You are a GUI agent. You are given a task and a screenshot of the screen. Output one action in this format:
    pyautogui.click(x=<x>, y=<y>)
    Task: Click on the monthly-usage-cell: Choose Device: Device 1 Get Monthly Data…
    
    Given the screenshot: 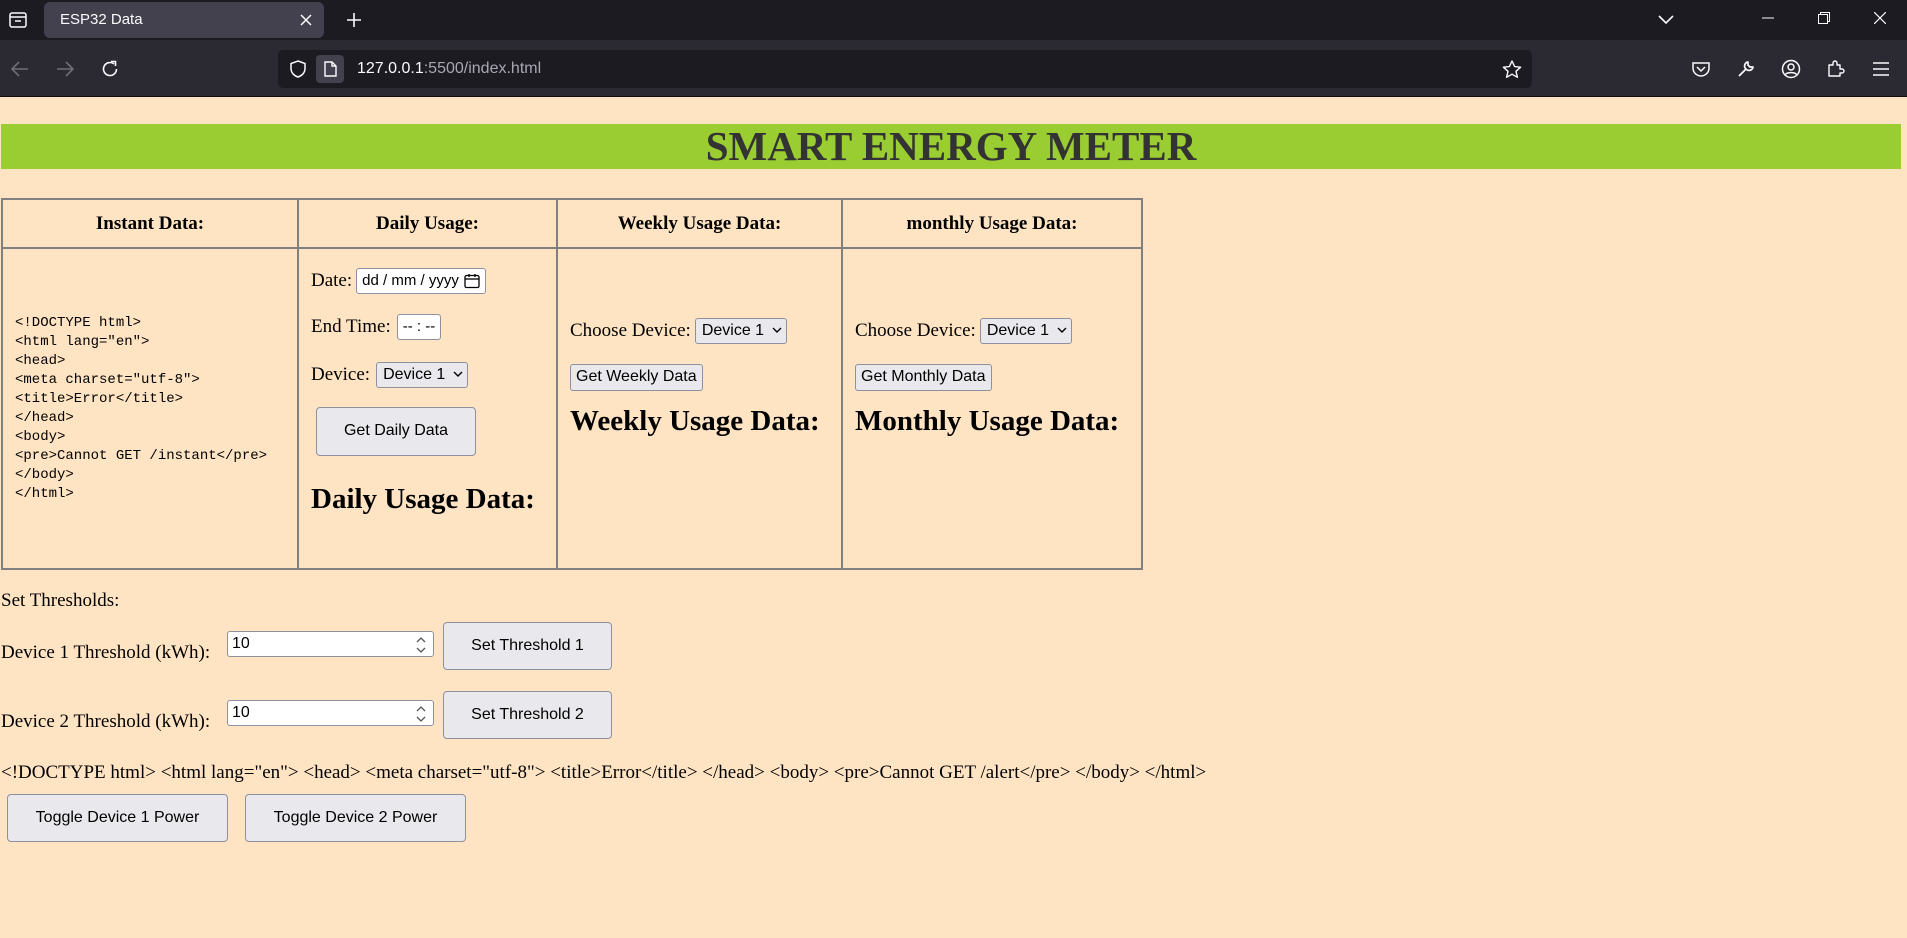 What is the action you would take?
    pyautogui.click(x=992, y=408)
    